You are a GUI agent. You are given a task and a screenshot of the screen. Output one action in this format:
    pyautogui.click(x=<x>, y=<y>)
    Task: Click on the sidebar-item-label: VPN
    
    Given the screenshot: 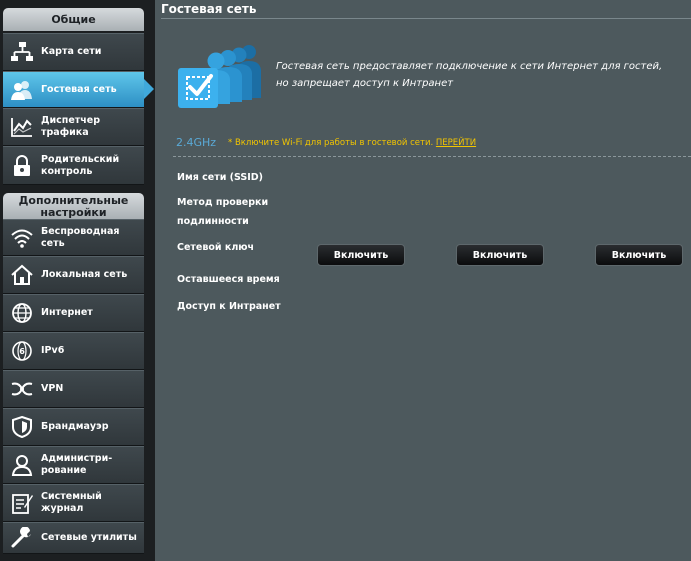 What is the action you would take?
    pyautogui.click(x=52, y=388)
    